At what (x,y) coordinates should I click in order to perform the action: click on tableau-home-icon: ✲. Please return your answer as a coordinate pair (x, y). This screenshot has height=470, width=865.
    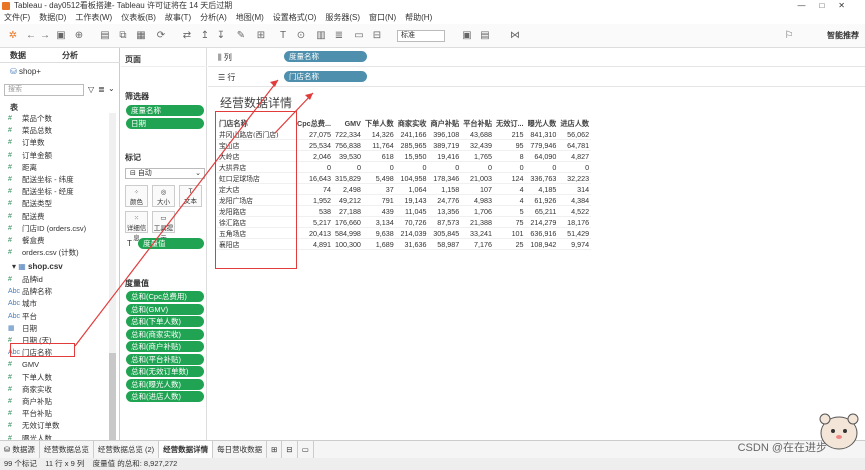
    Looking at the image, I should click on (13, 36).